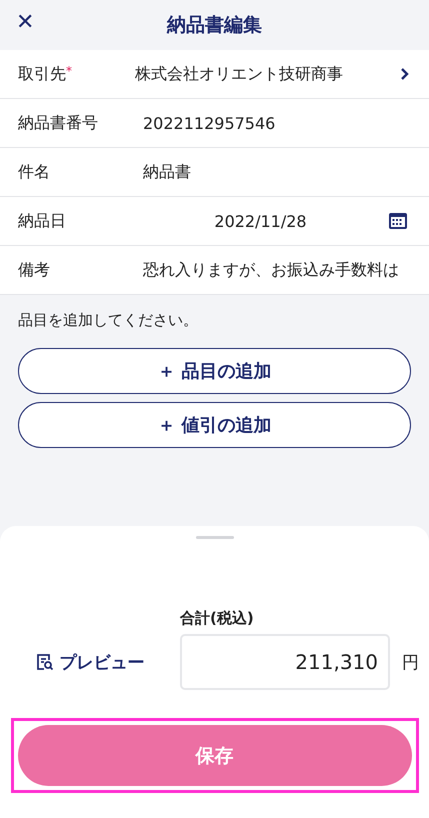 This screenshot has width=429, height=818. I want to click on total-field: 211,310, so click(285, 662).